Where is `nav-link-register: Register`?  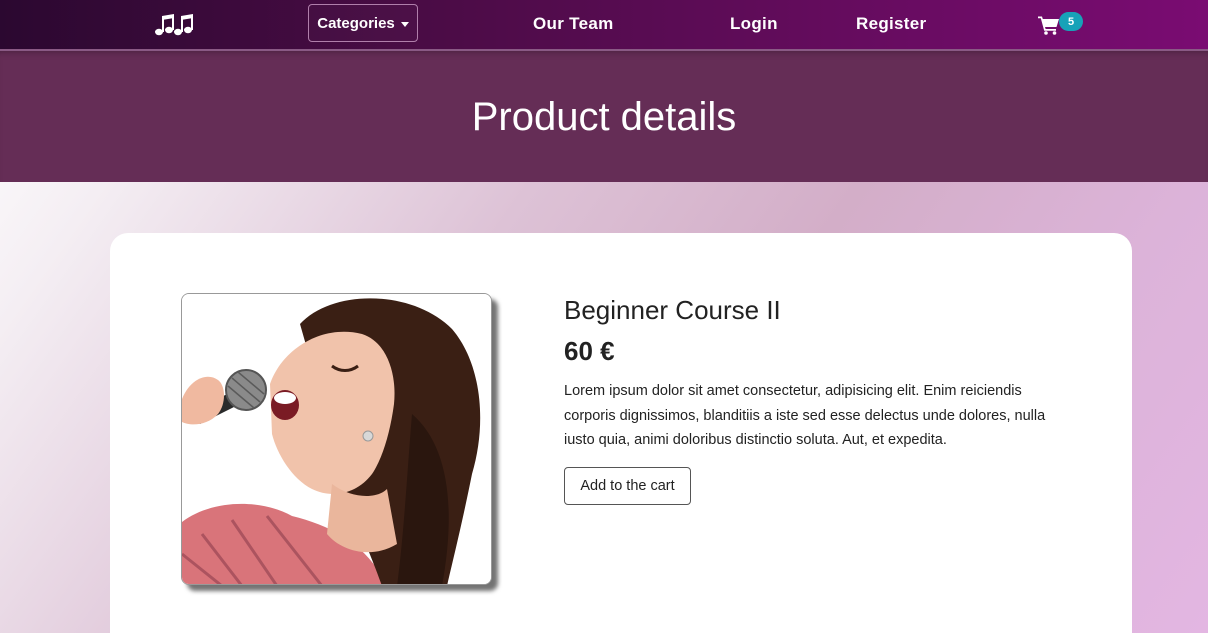 nav-link-register: Register is located at coordinates (891, 24).